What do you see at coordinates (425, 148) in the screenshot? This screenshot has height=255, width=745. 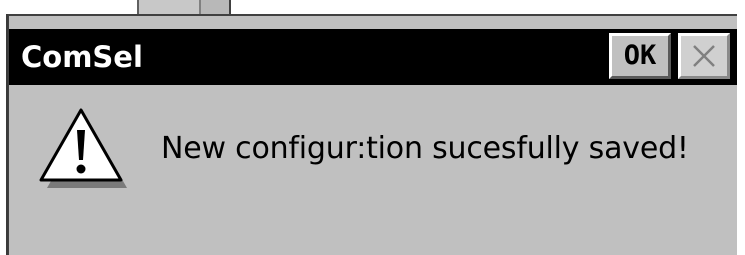 I see `dialog-message: New configur:tion sucesfully saved!` at bounding box center [425, 148].